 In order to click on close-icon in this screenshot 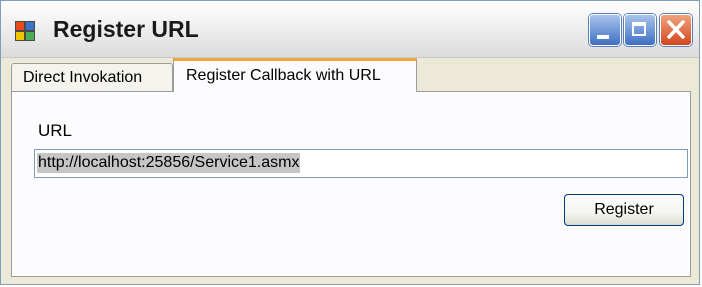, I will do `click(676, 29)`.